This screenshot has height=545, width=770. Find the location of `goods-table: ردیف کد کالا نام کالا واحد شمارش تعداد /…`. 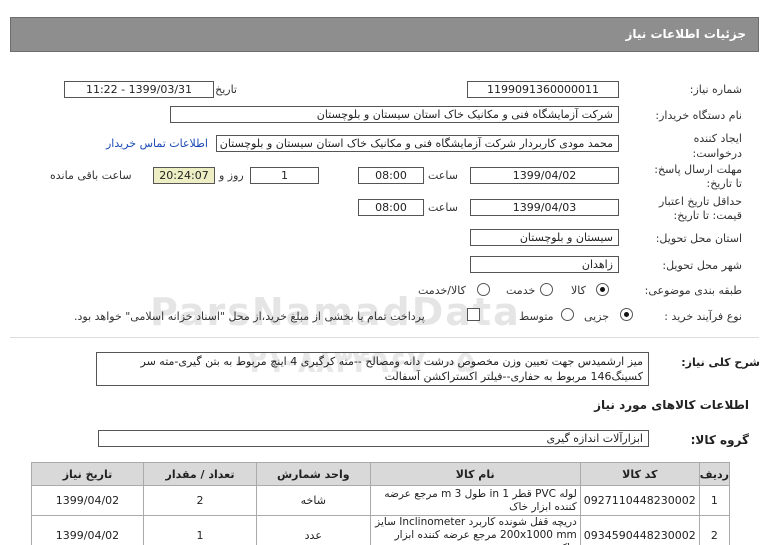

goods-table: ردیف کد کالا نام کالا واحد شمارش تعداد /… is located at coordinates (380, 503).